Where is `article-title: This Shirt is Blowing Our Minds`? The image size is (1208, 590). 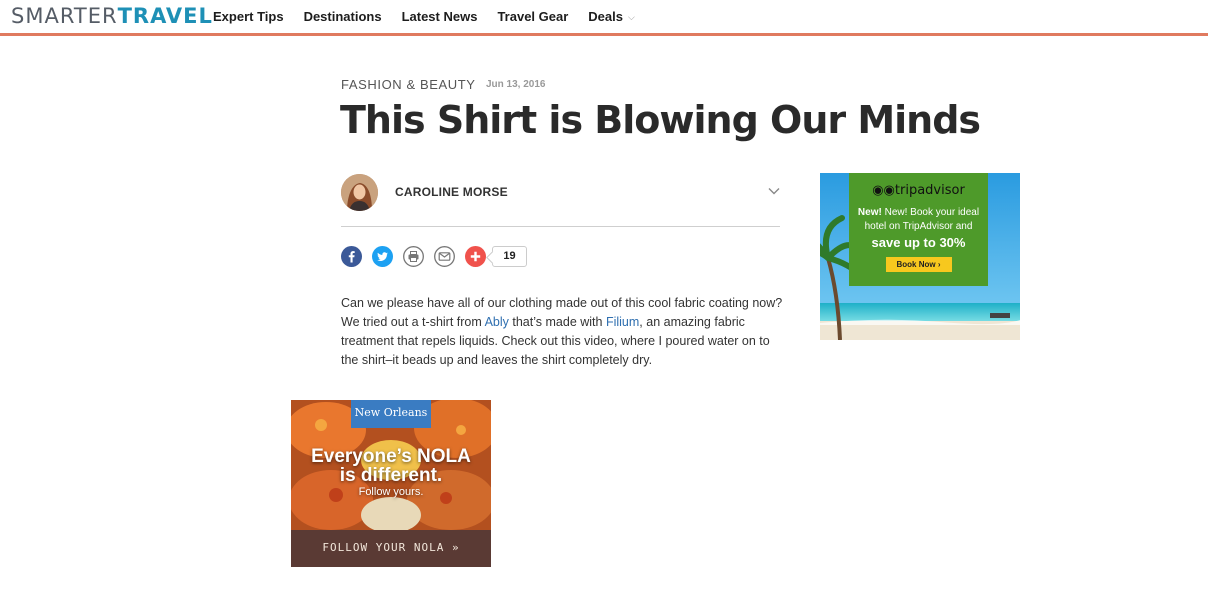 article-title: This Shirt is Blowing Our Minds is located at coordinates (660, 120).